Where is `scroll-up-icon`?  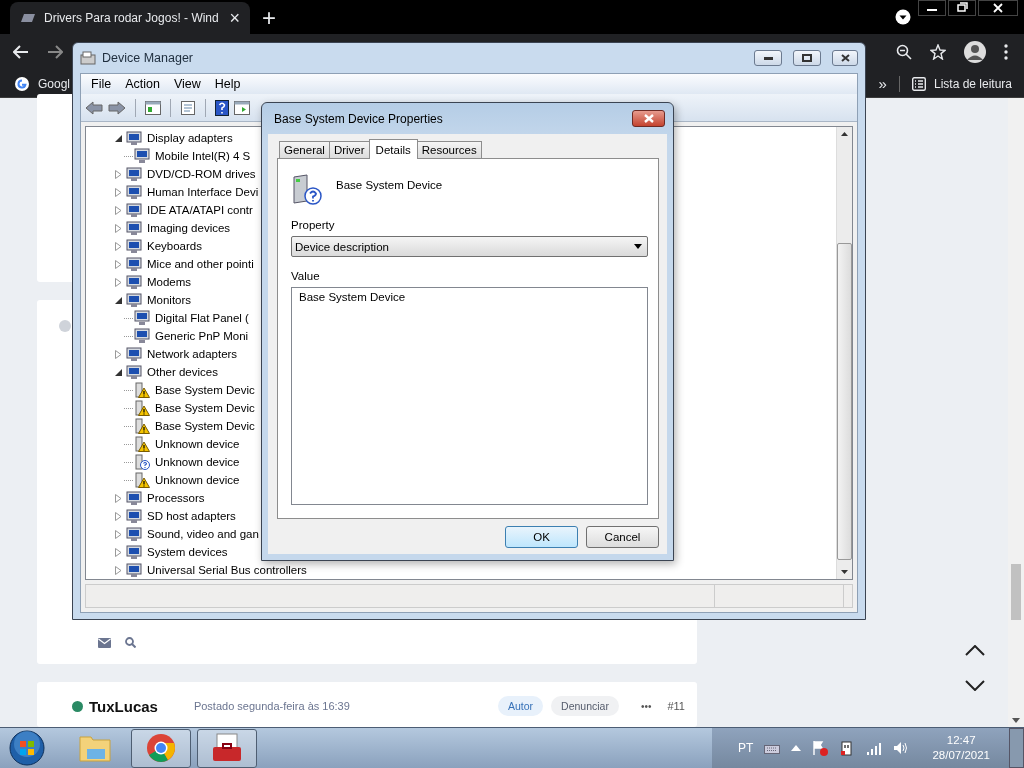 scroll-up-icon is located at coordinates (844, 134).